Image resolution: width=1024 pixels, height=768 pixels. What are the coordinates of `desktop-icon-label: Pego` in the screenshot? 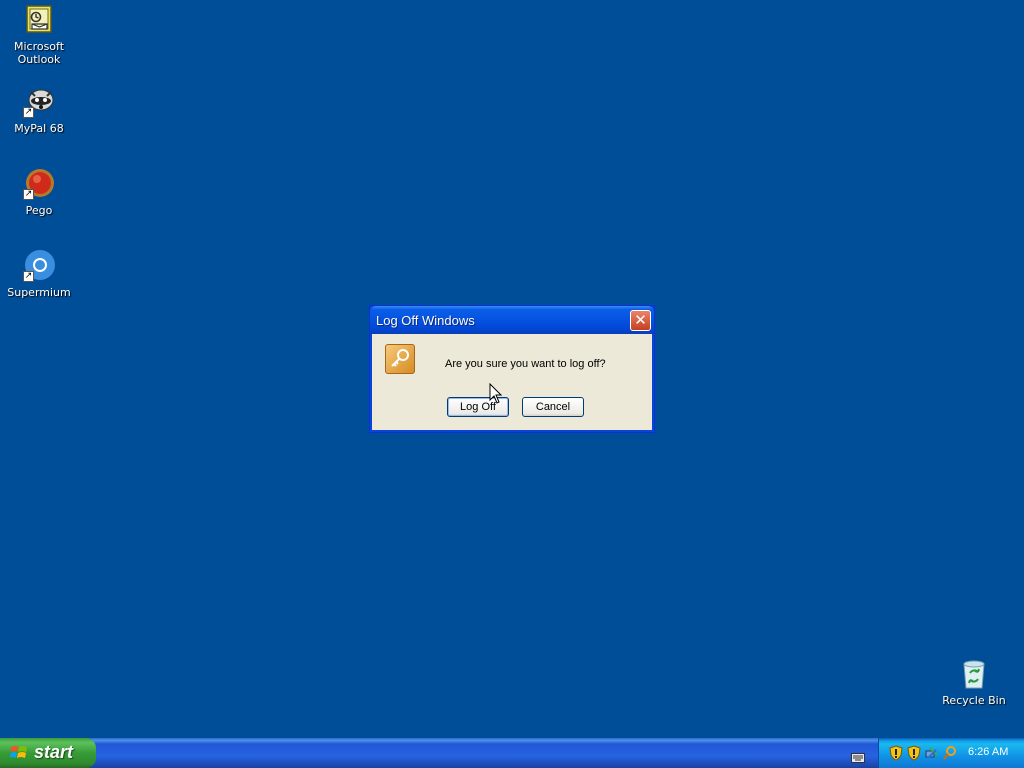 It's located at (39, 210).